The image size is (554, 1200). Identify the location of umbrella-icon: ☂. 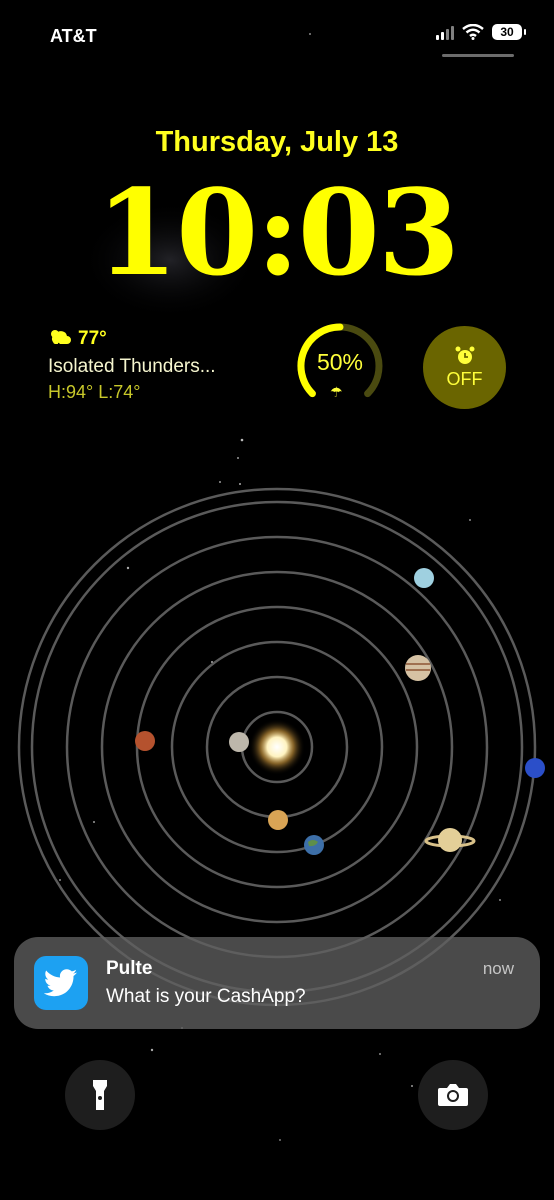
(336, 392).